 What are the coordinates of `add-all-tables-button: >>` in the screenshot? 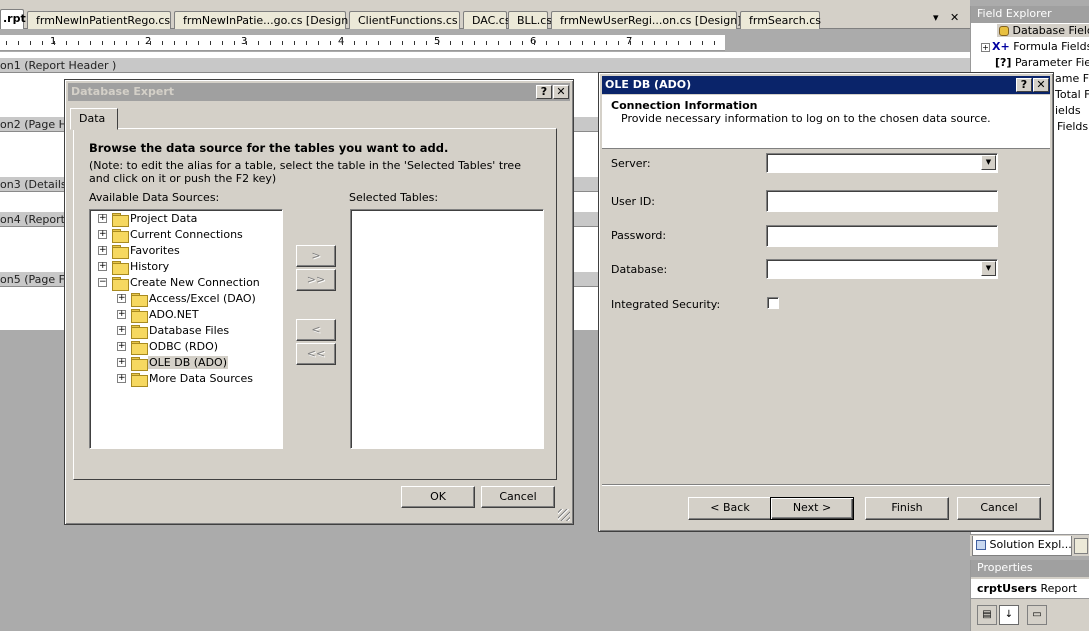 It's located at (316, 280).